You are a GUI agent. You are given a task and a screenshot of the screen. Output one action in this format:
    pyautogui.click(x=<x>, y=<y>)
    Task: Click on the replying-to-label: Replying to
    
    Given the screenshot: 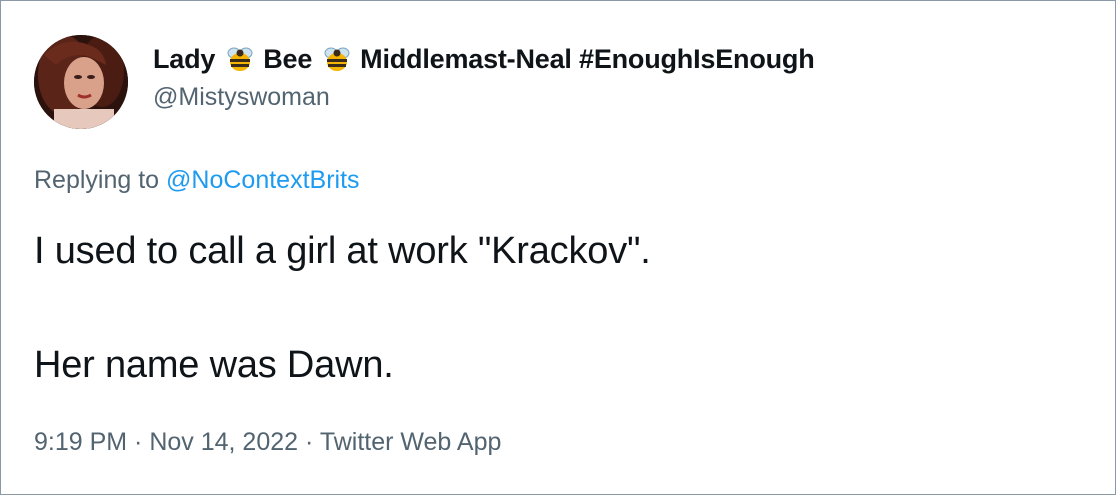 What is the action you would take?
    pyautogui.click(x=100, y=180)
    